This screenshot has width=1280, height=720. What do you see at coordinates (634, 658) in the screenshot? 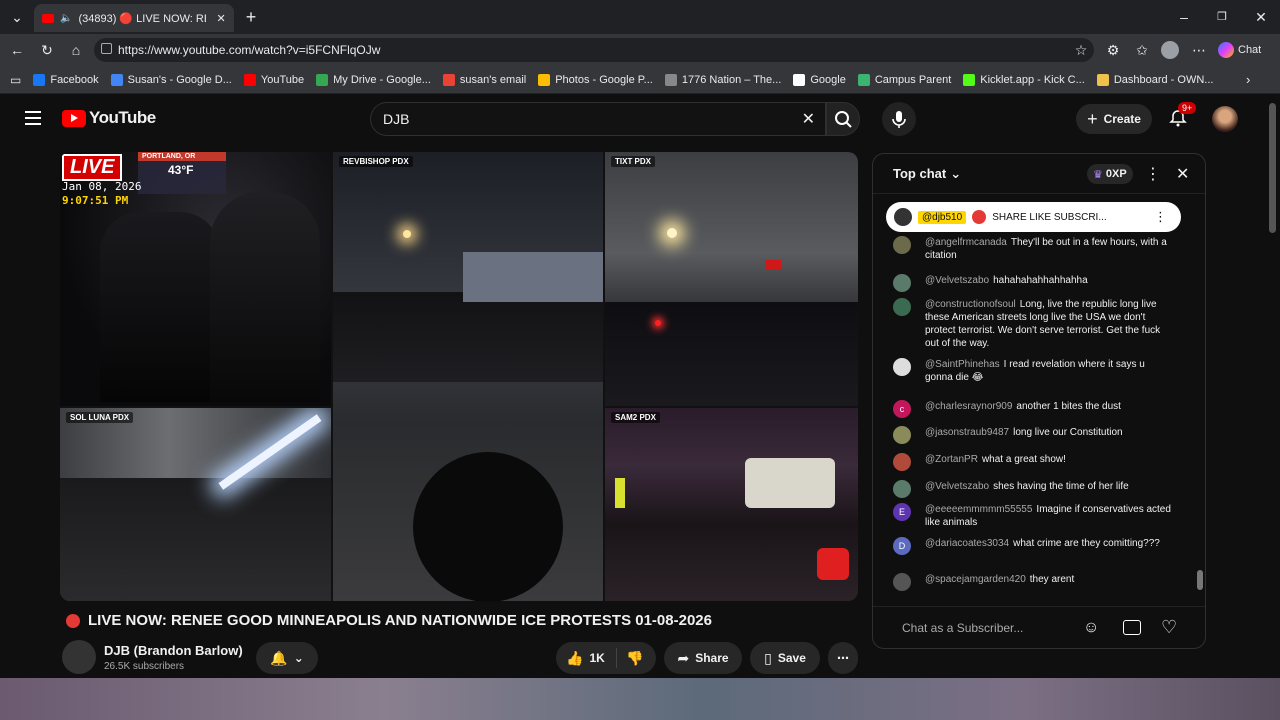
I see `thumbs-down-icon: 👎` at bounding box center [634, 658].